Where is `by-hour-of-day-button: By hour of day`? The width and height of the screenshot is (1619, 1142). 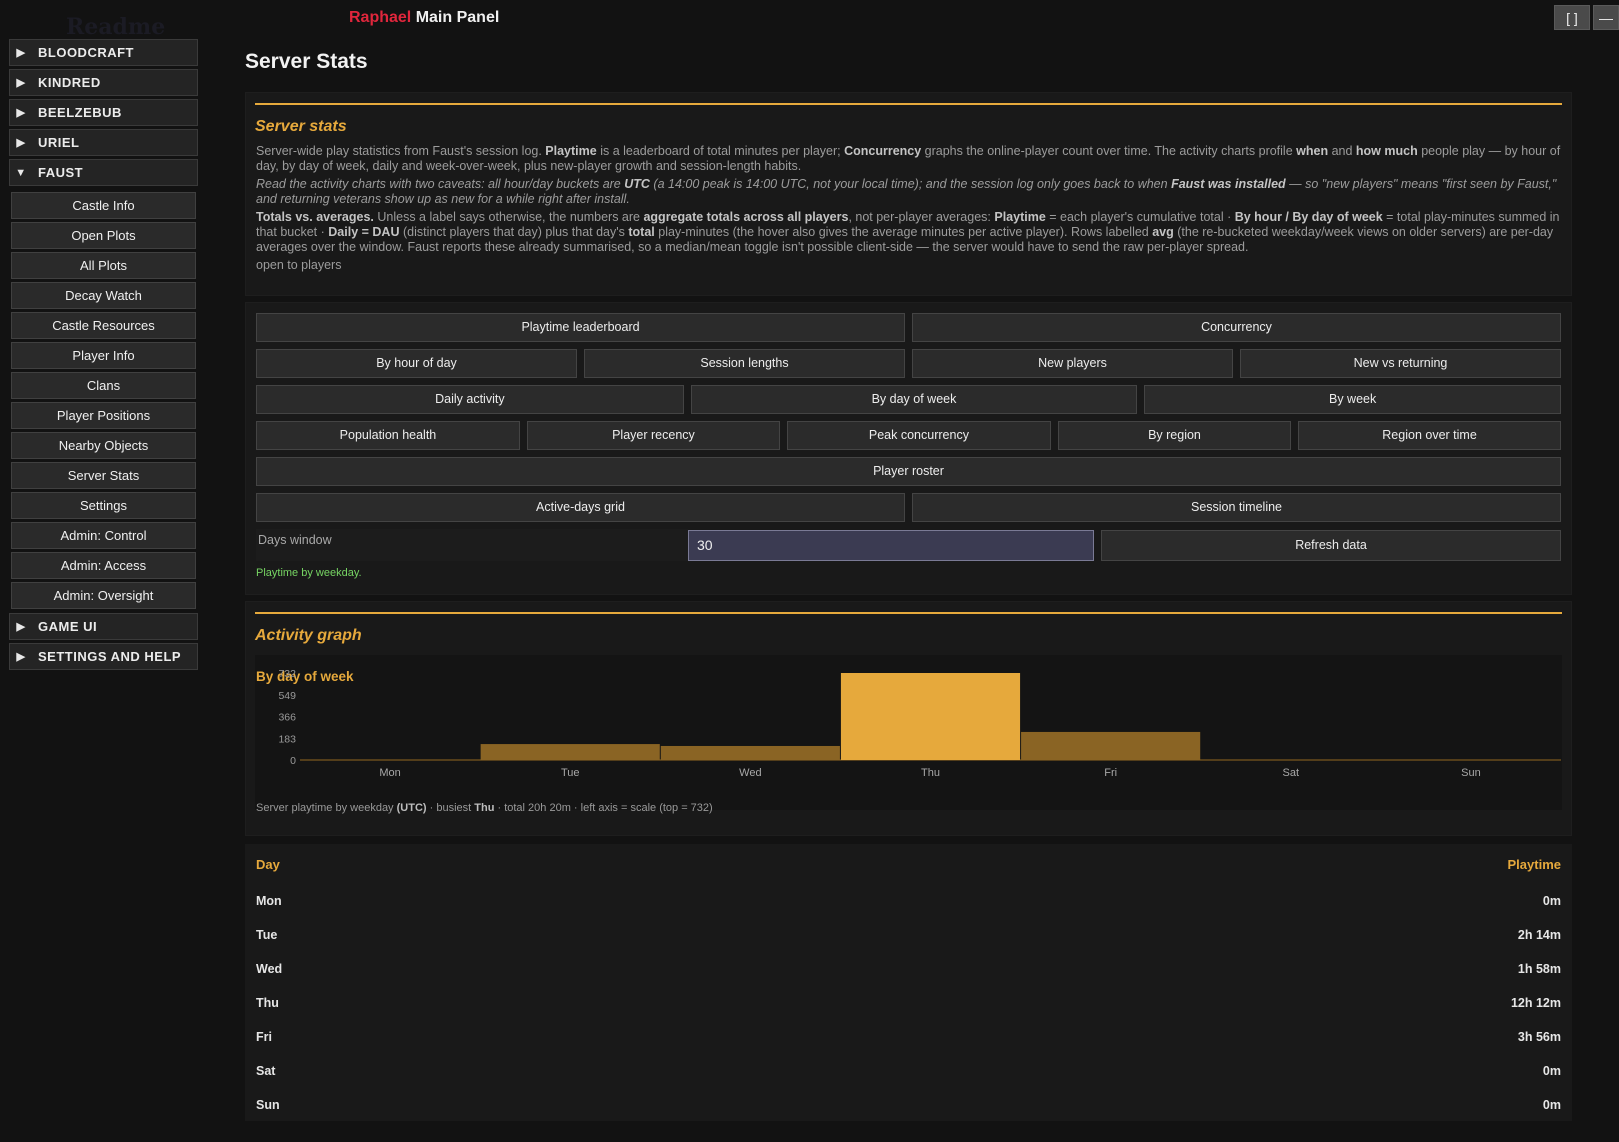
by-hour-of-day-button: By hour of day is located at coordinates (416, 363).